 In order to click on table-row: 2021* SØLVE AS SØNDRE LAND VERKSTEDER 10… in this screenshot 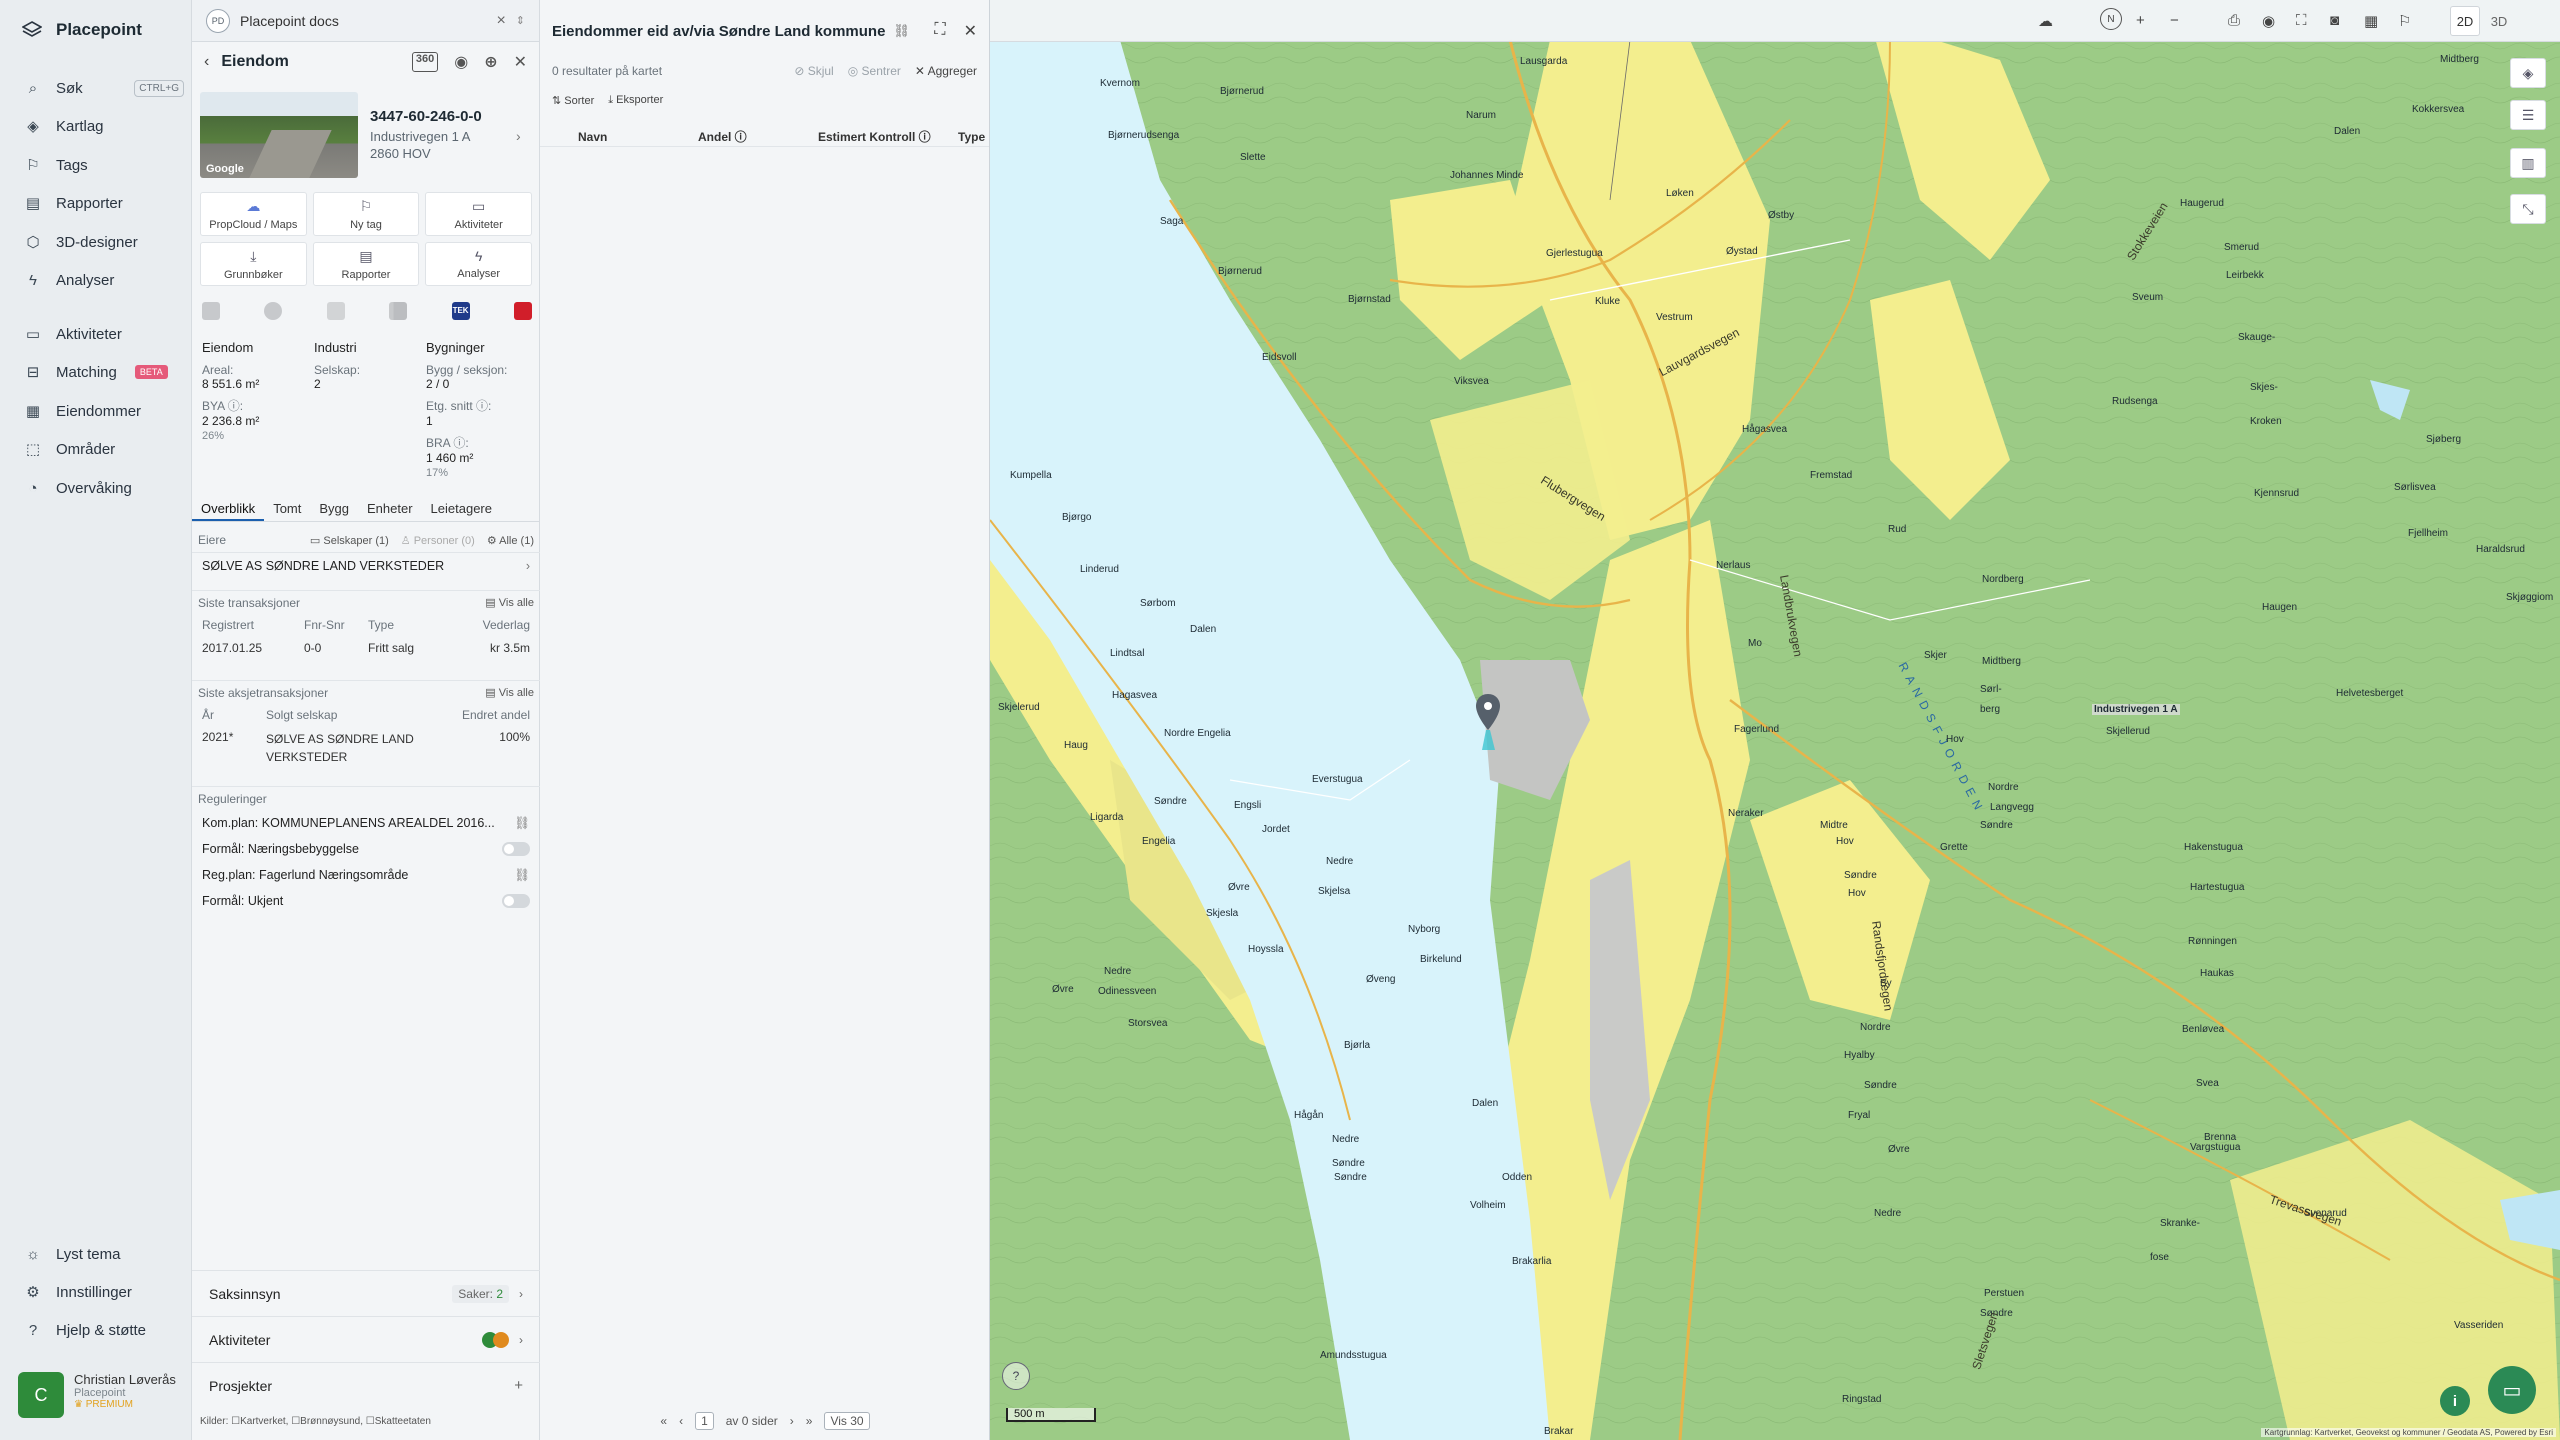, I will do `click(366, 746)`.